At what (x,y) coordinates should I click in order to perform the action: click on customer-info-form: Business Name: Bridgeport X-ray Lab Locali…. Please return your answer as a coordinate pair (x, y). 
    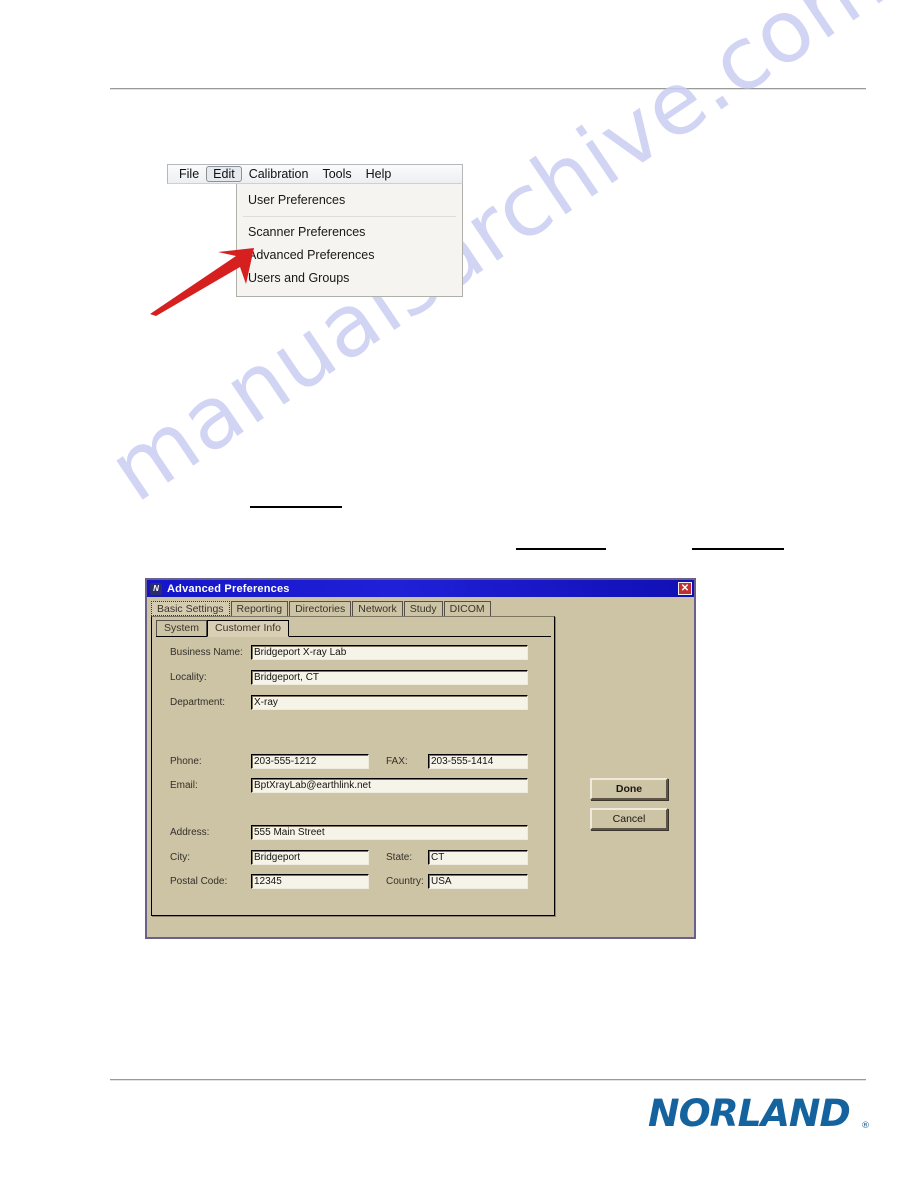
    Looking at the image, I should click on (353, 777).